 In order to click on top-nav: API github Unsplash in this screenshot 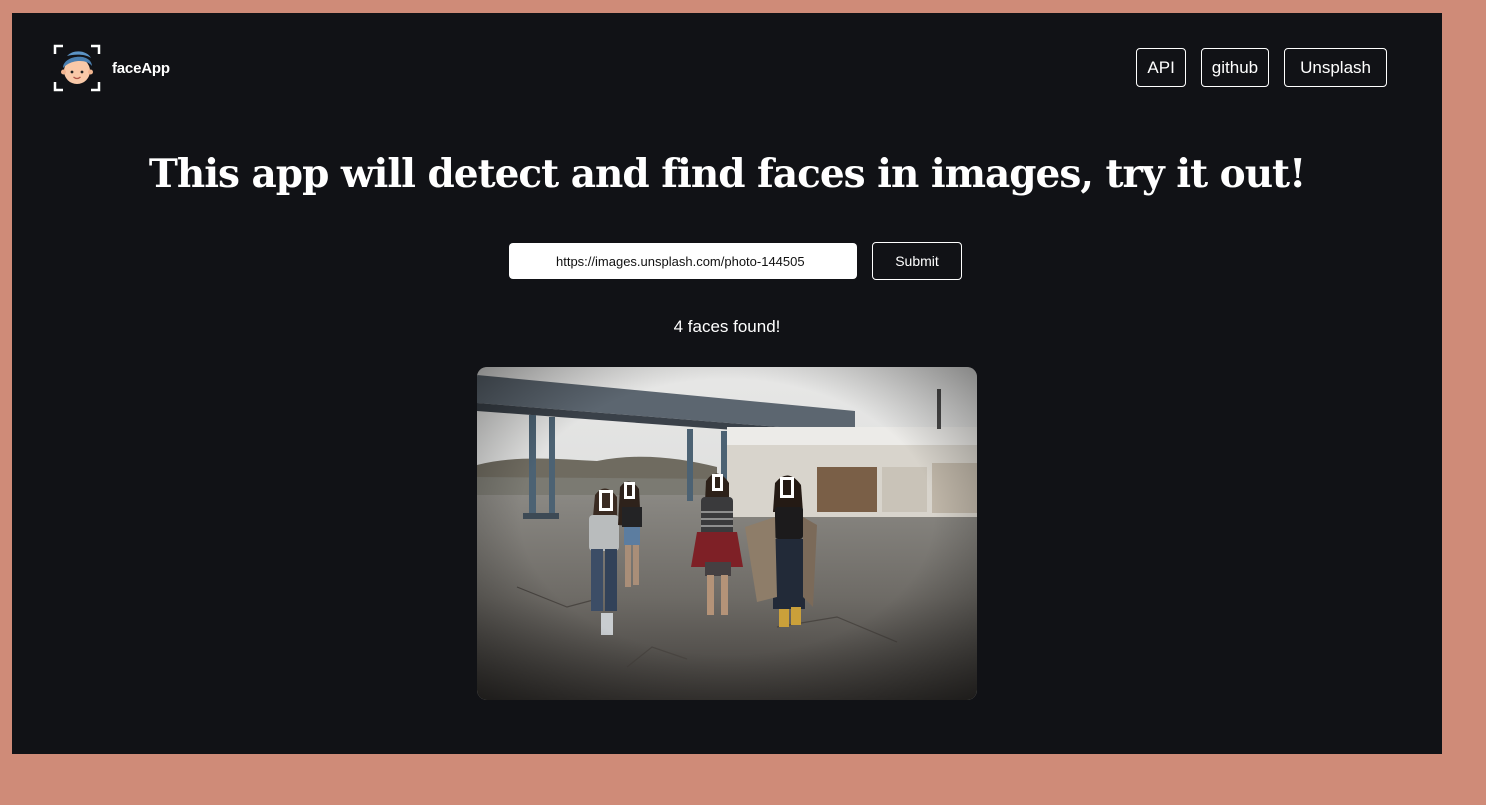, I will do `click(1261, 67)`.